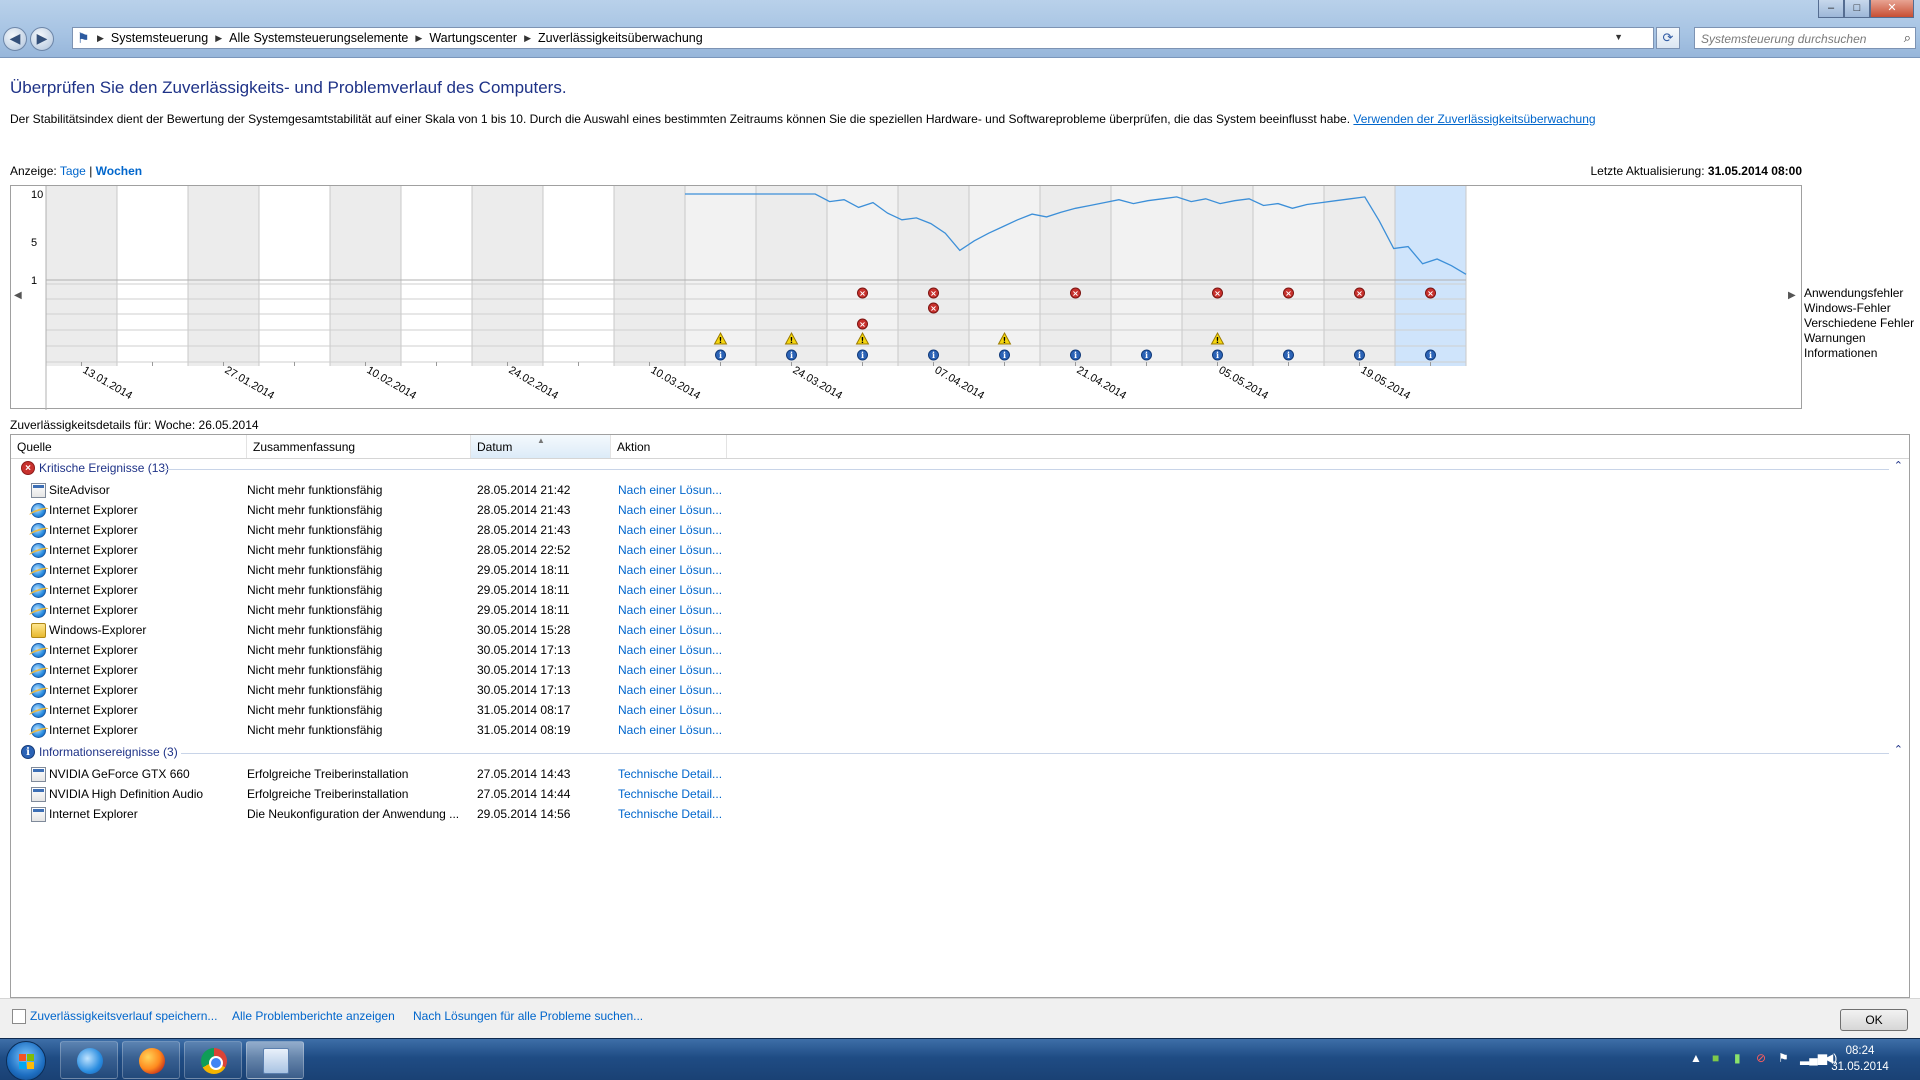  Describe the element at coordinates (1860, 1059) in the screenshot. I see `system-clock: 08:24 31.05.2014` at that location.